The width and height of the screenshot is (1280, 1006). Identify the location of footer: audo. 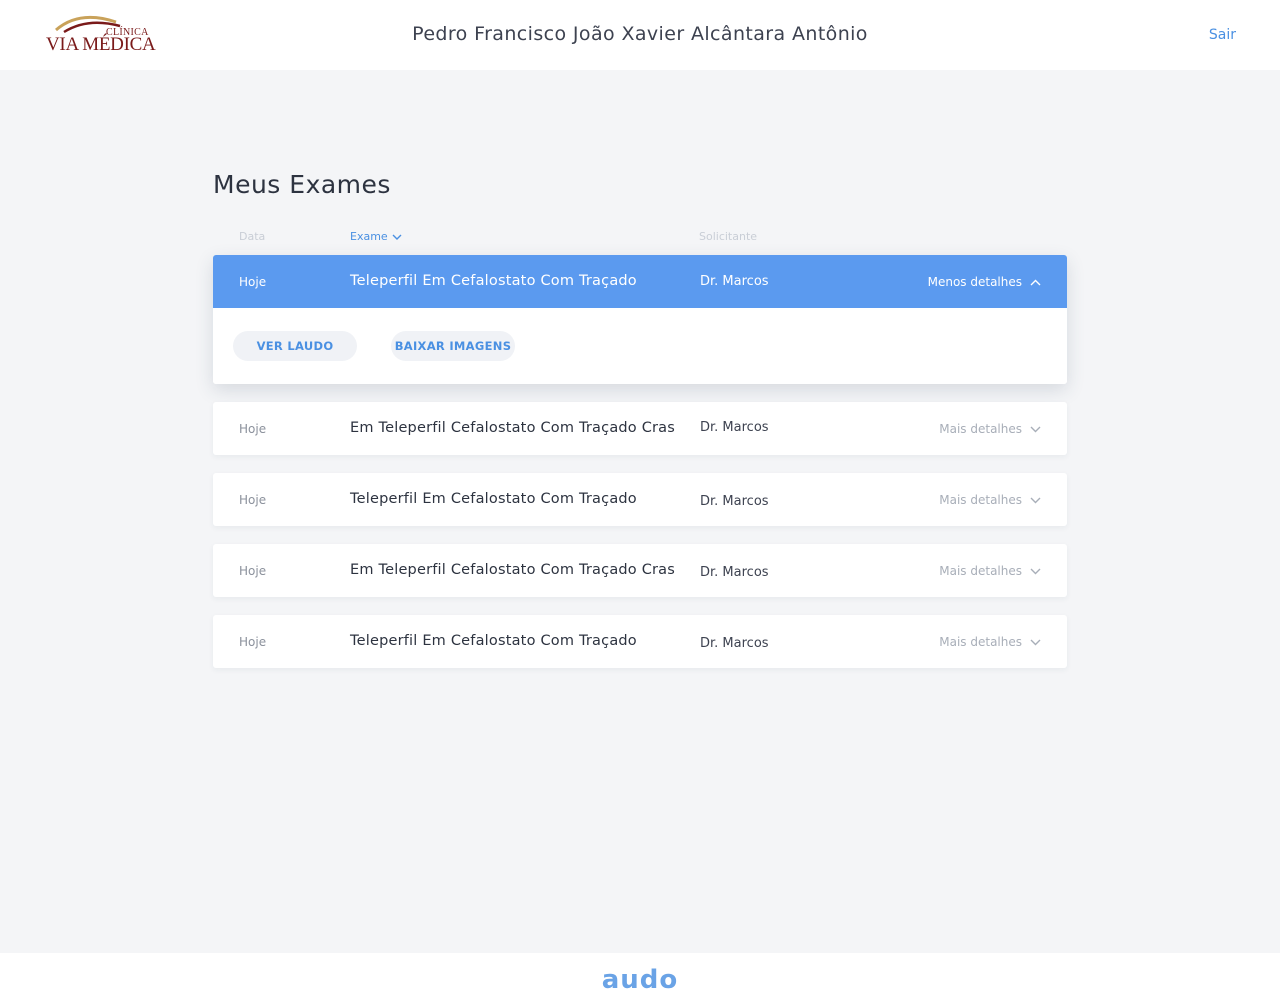
(640, 979).